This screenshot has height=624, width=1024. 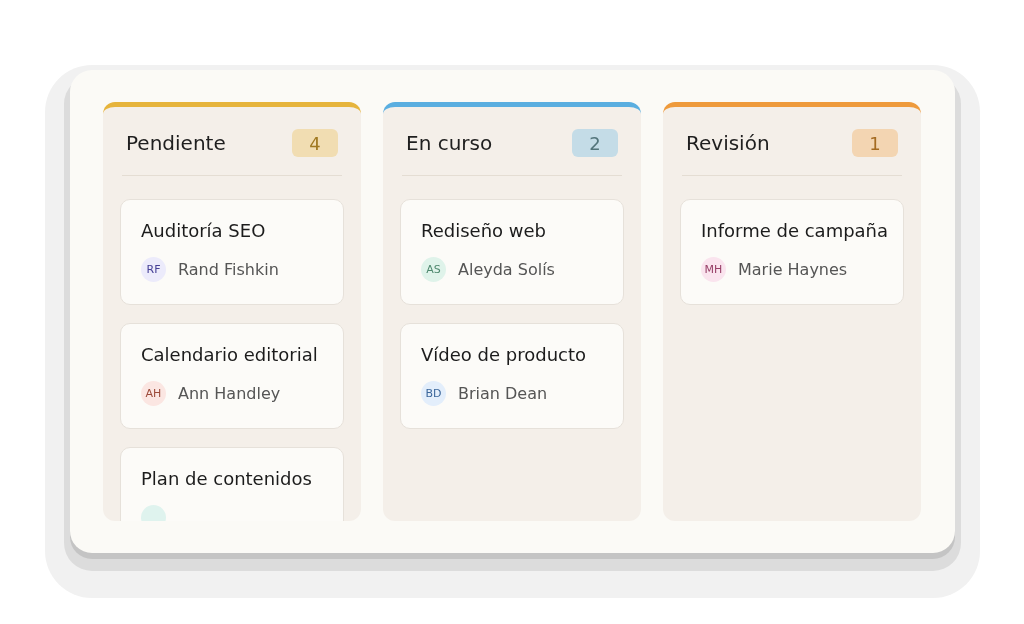 What do you see at coordinates (503, 393) in the screenshot?
I see `assignee-name: Brian Dean` at bounding box center [503, 393].